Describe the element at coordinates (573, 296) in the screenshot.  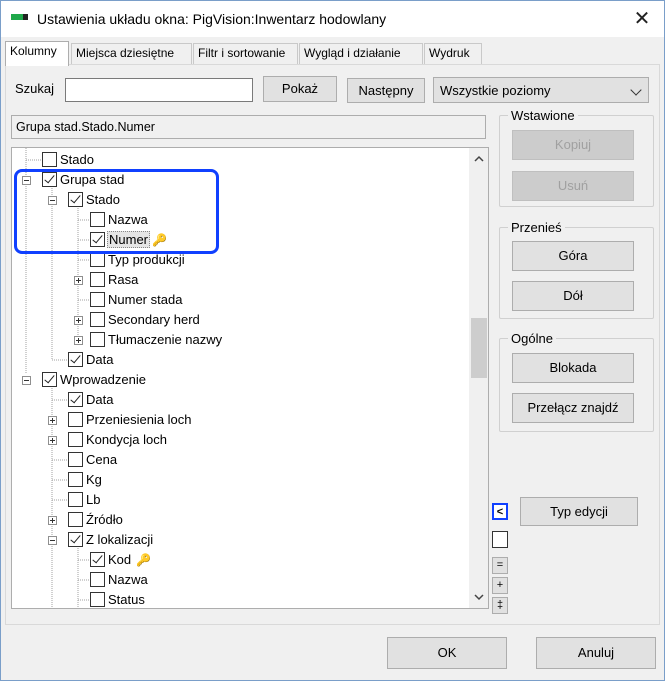
I see `move-down-button: Dół` at that location.